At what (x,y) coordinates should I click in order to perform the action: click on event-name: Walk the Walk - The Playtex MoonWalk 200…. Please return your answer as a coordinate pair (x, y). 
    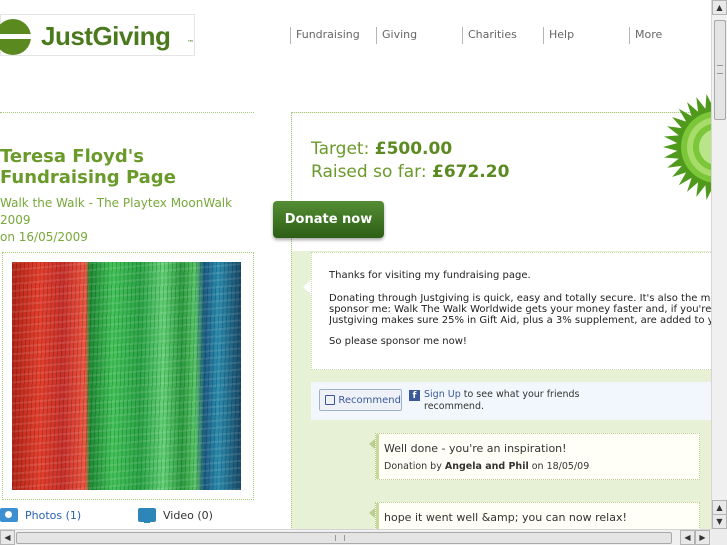
    Looking at the image, I should click on (116, 211).